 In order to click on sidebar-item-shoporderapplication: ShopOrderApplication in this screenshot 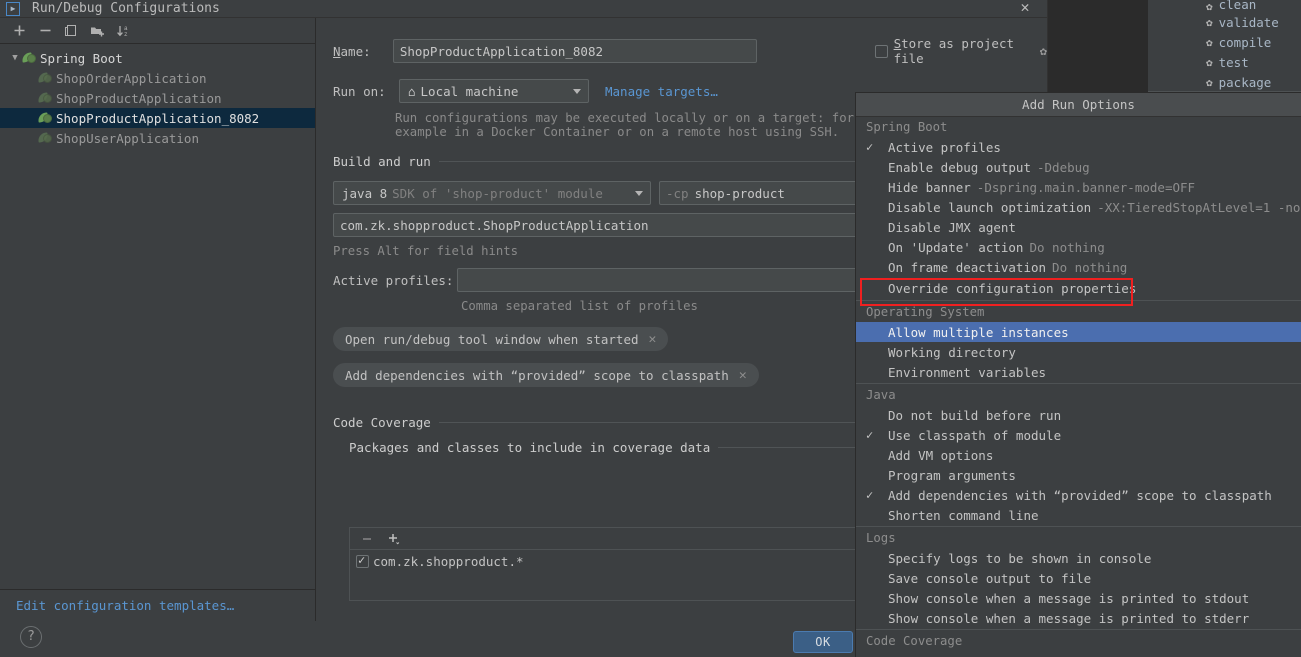, I will do `click(157, 78)`.